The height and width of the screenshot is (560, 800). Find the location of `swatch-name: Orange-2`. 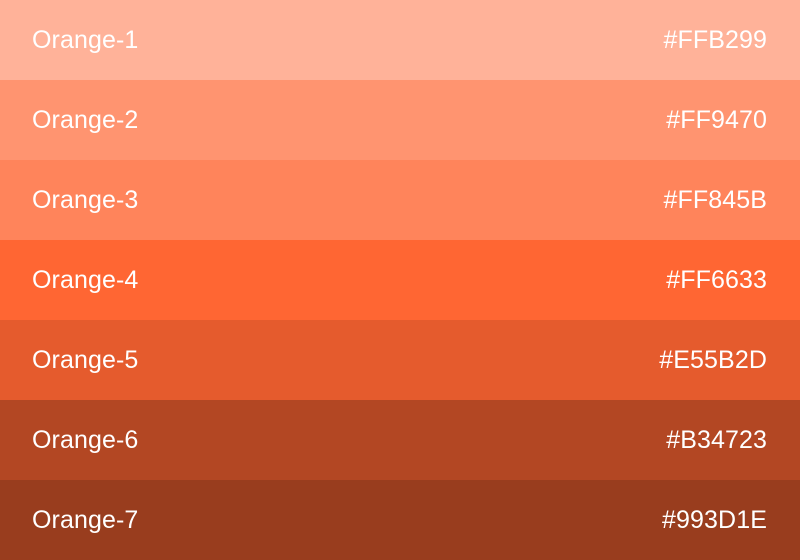

swatch-name: Orange-2 is located at coordinates (85, 119).